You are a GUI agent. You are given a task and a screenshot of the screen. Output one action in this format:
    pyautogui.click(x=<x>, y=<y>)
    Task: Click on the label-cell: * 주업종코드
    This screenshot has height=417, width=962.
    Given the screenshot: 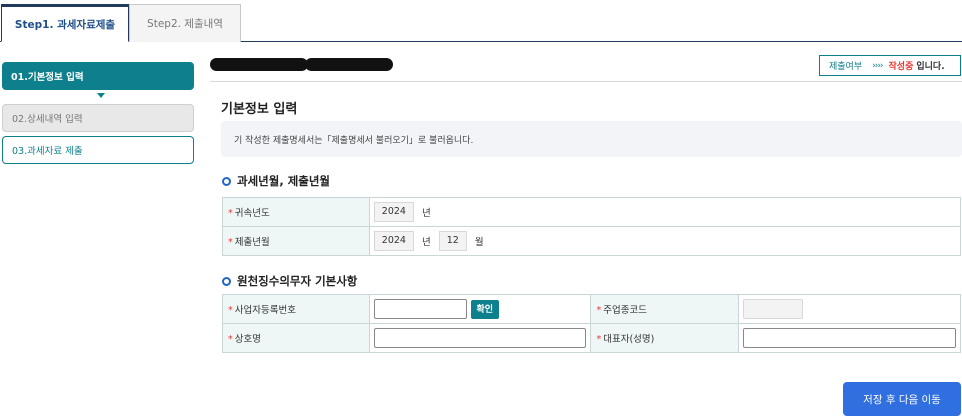 What is the action you would take?
    pyautogui.click(x=664, y=309)
    